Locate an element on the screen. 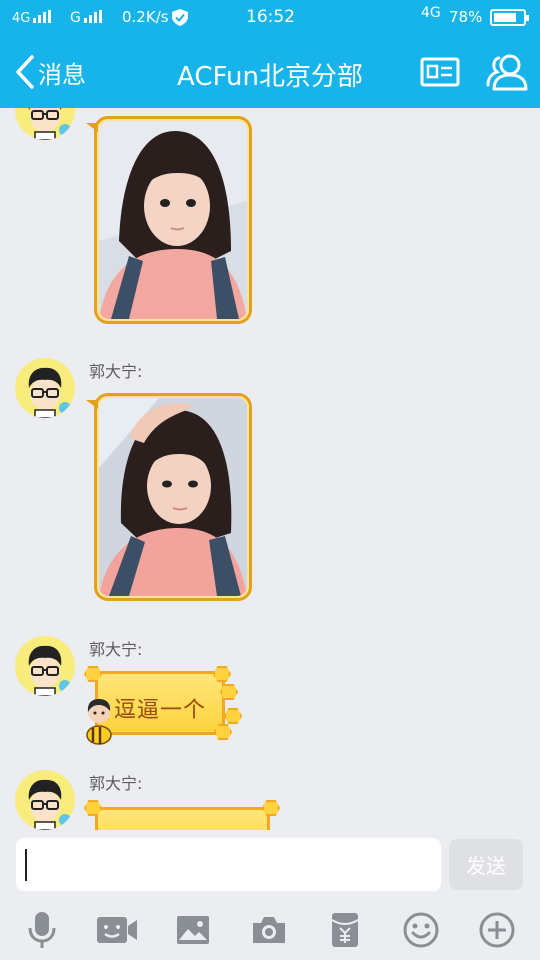  clock: 16:52 is located at coordinates (270, 17).